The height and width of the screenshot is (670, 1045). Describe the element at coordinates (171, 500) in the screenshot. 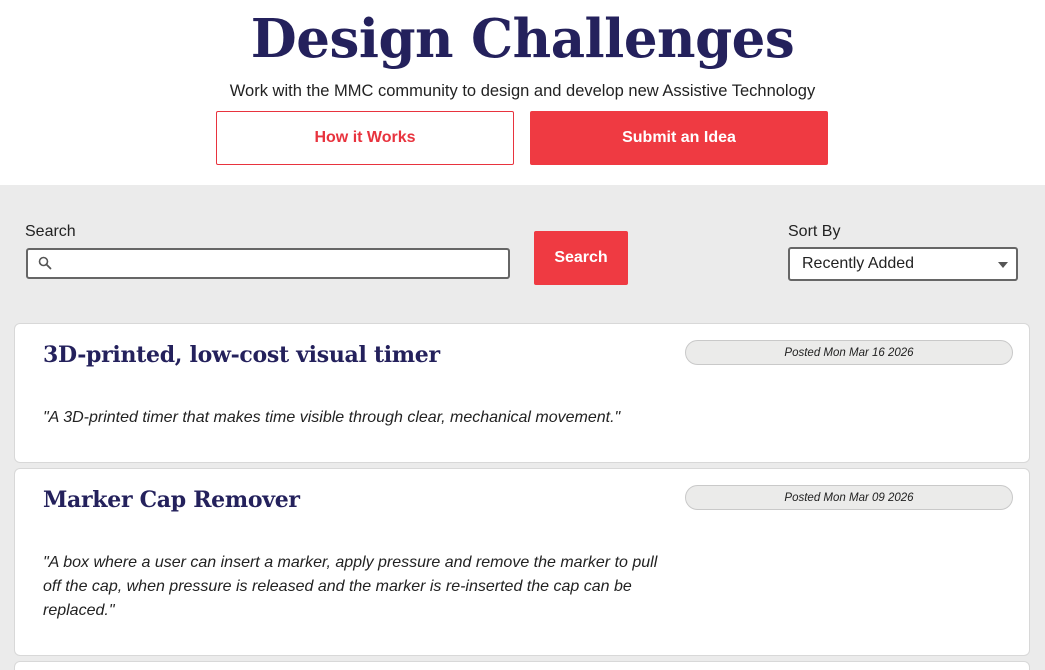

I see `card-title: Marker Cap Remover` at that location.